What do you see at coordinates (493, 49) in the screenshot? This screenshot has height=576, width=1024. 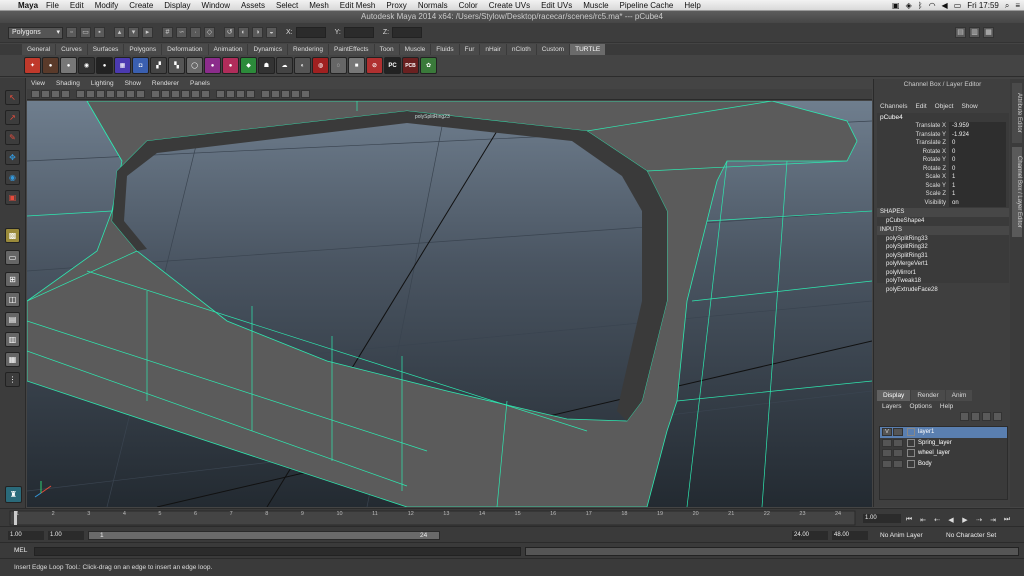 I see `shelf-tab-nhair: nHair` at bounding box center [493, 49].